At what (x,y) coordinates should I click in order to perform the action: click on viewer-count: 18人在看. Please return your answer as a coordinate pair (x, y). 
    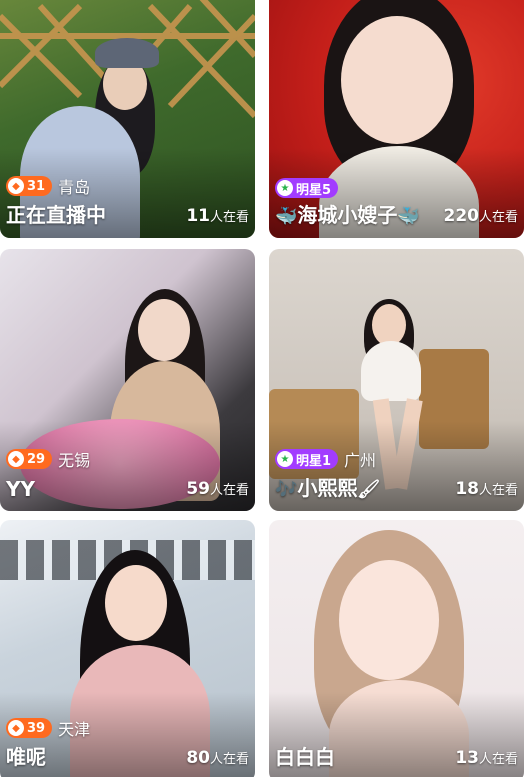
    Looking at the image, I should click on (486, 489).